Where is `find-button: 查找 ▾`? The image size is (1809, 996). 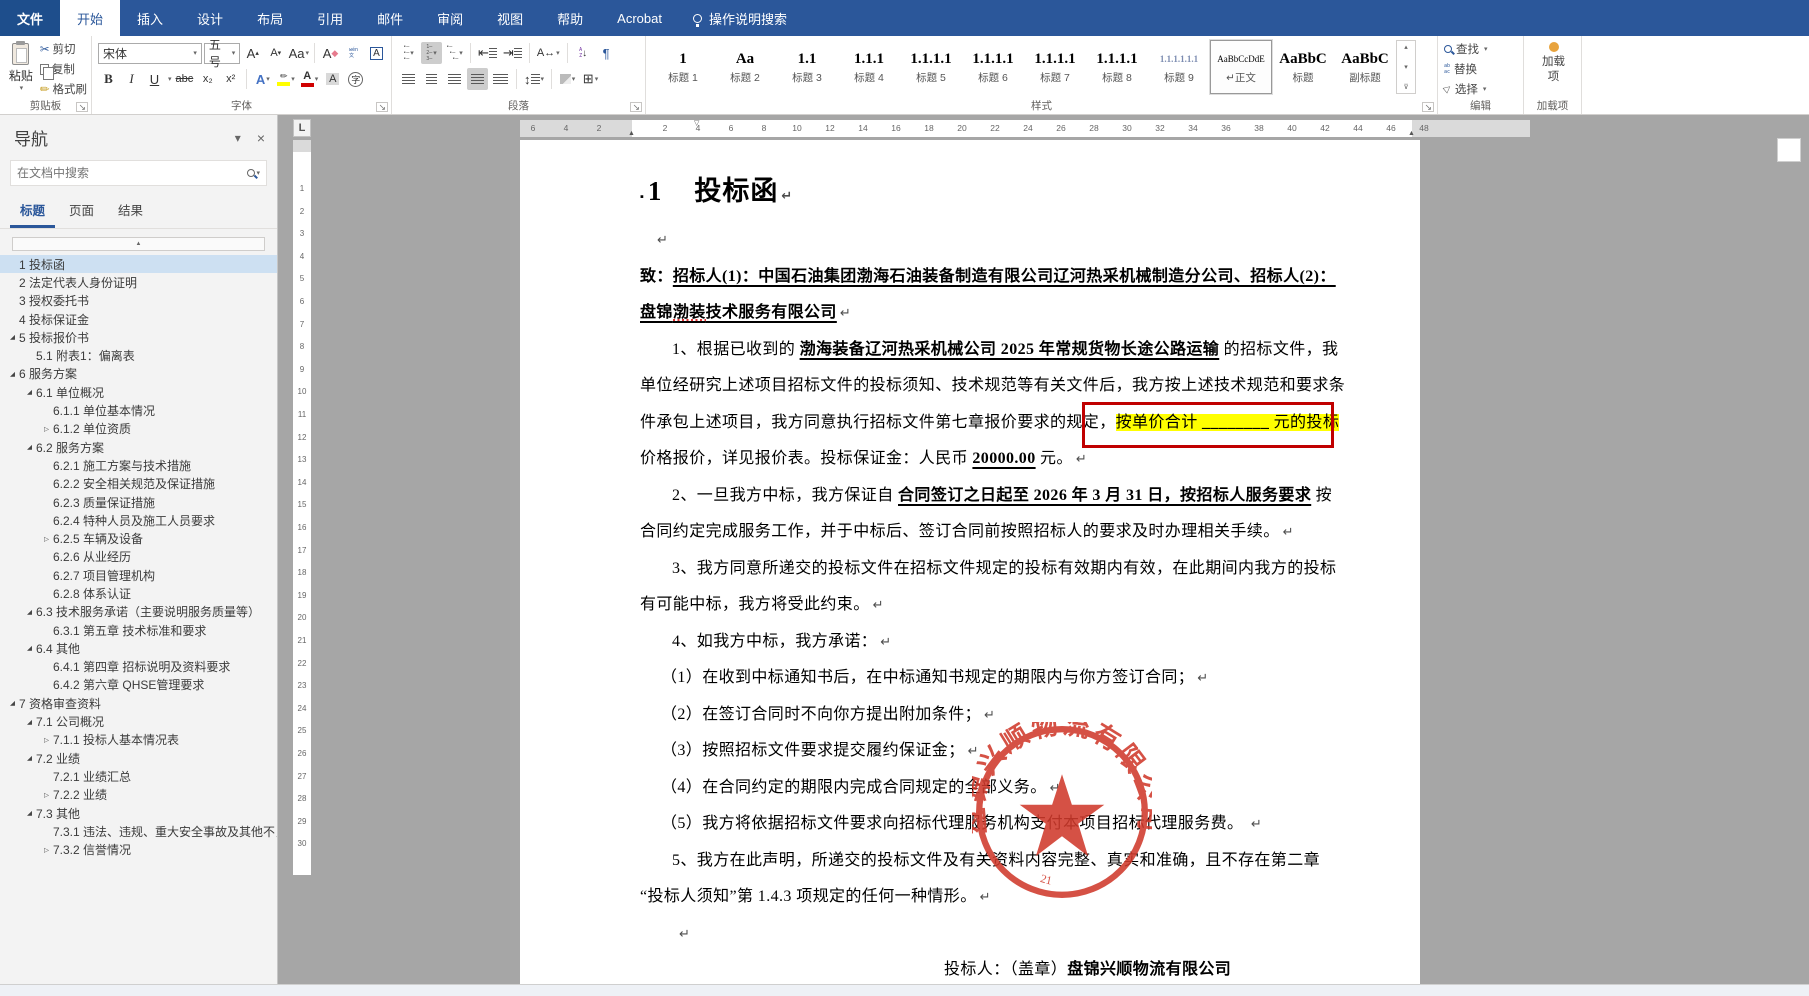 find-button: 查找 ▾ is located at coordinates (1481, 49).